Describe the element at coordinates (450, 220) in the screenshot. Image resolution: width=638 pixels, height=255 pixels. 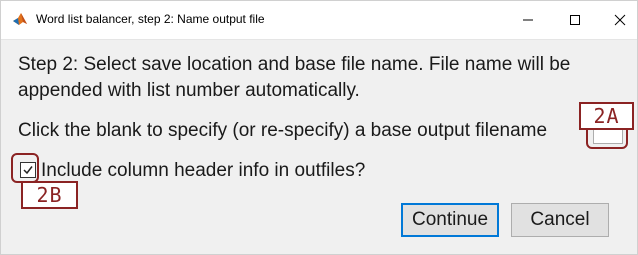
I see `continue-button: Continue` at that location.